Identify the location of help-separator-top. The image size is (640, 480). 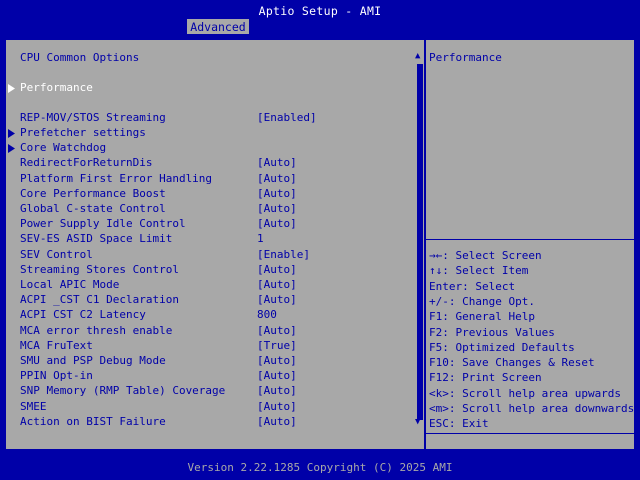
(530, 239).